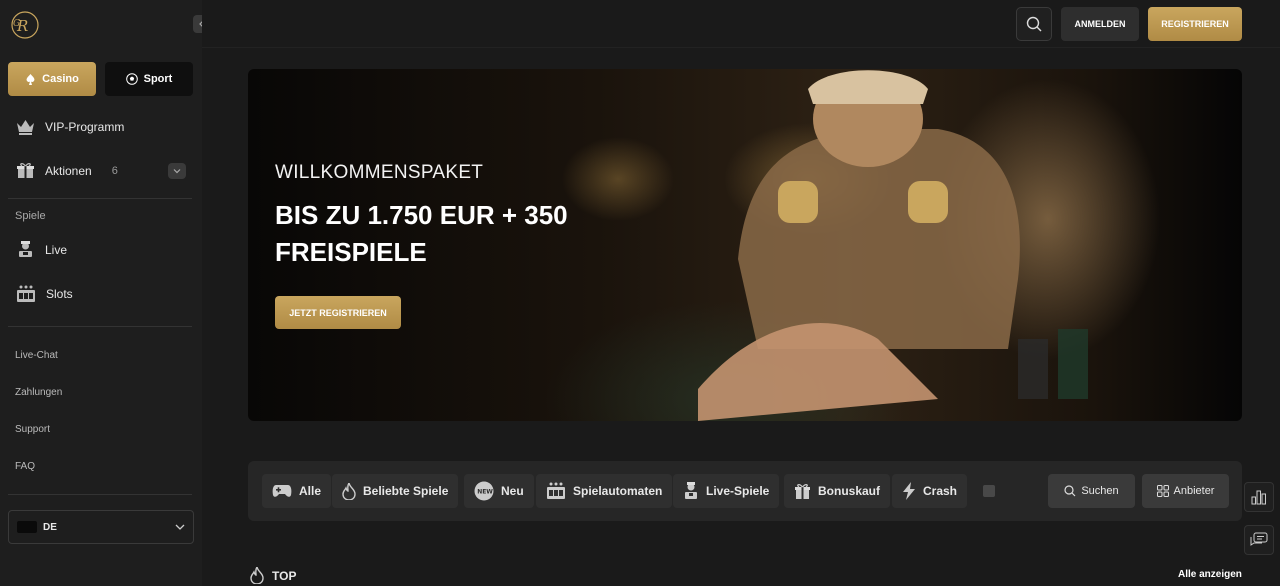 Image resolution: width=1280 pixels, height=586 pixels. I want to click on sidebar-item-promotions-label: Aktionen, so click(68, 170).